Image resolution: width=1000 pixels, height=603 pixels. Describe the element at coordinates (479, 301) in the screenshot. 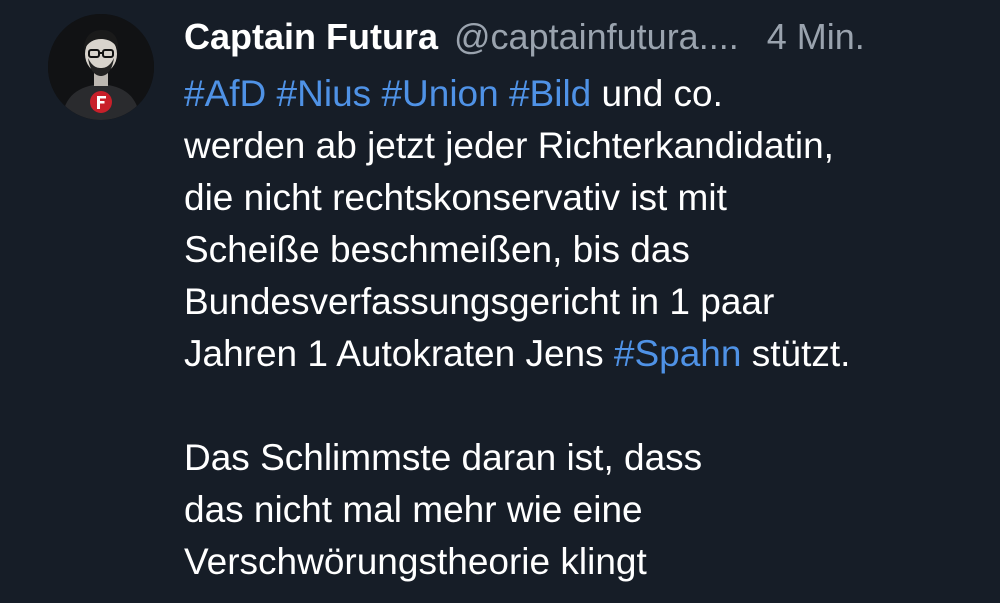

I see `post-line: Bundesverfassungsgericht in 1 paar` at that location.